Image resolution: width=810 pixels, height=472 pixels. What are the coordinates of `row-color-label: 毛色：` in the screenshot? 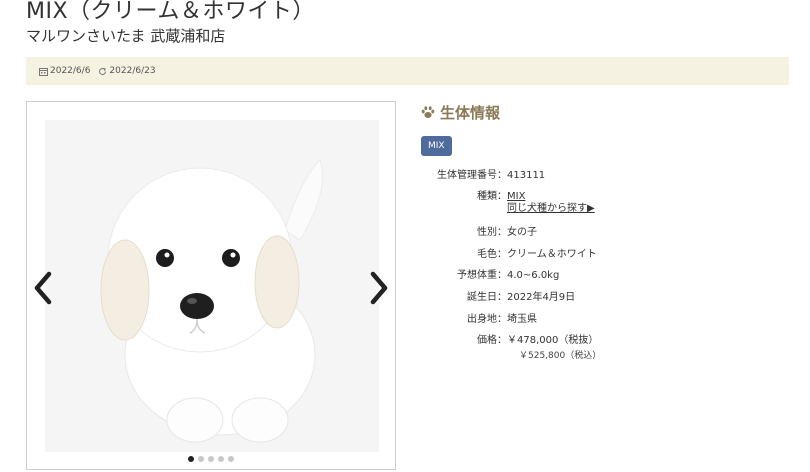 It's located at (492, 254).